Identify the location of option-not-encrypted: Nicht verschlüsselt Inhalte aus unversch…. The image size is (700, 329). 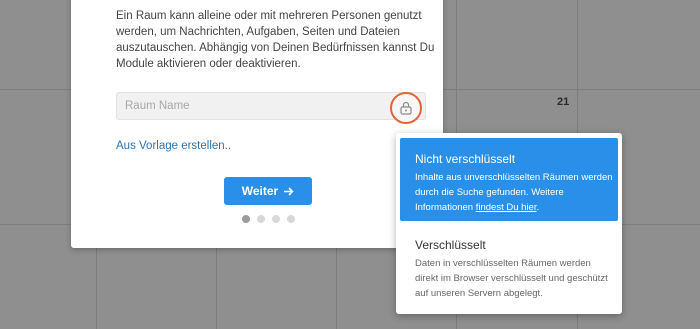
(509, 179).